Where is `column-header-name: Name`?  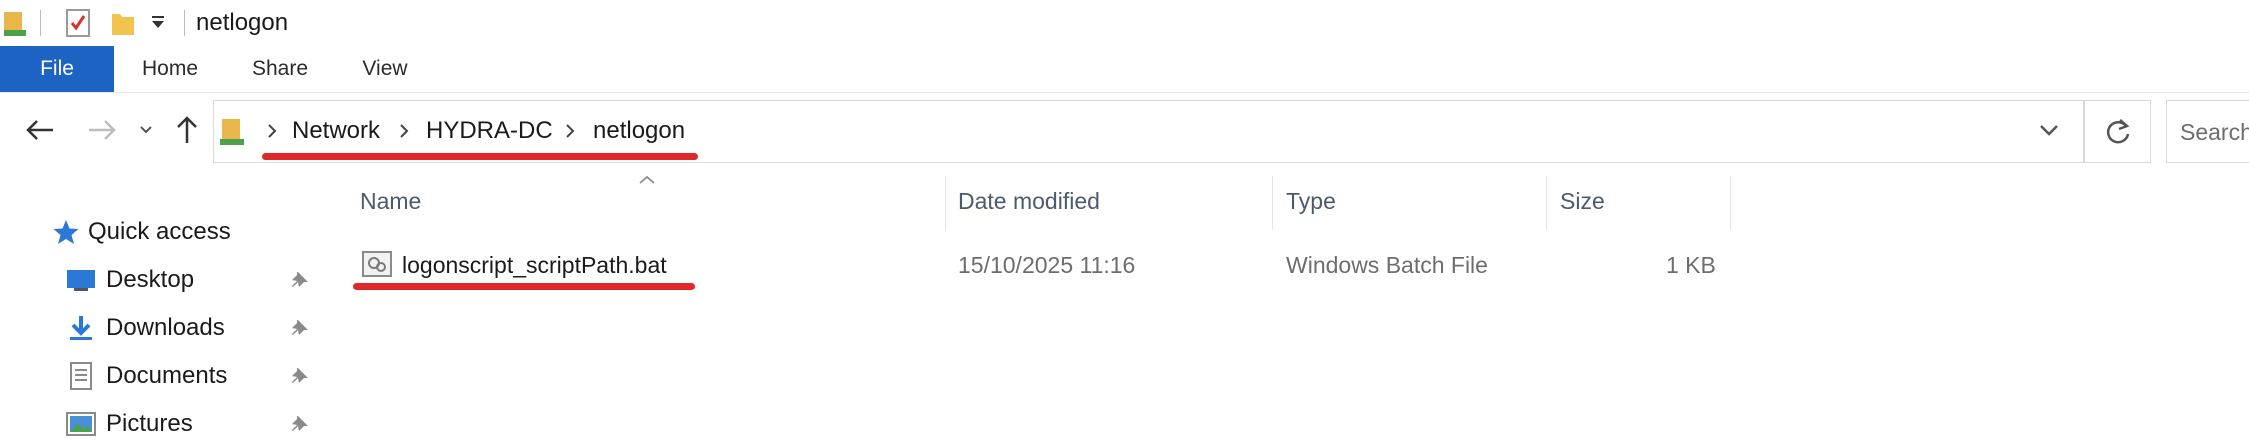 column-header-name: Name is located at coordinates (390, 201).